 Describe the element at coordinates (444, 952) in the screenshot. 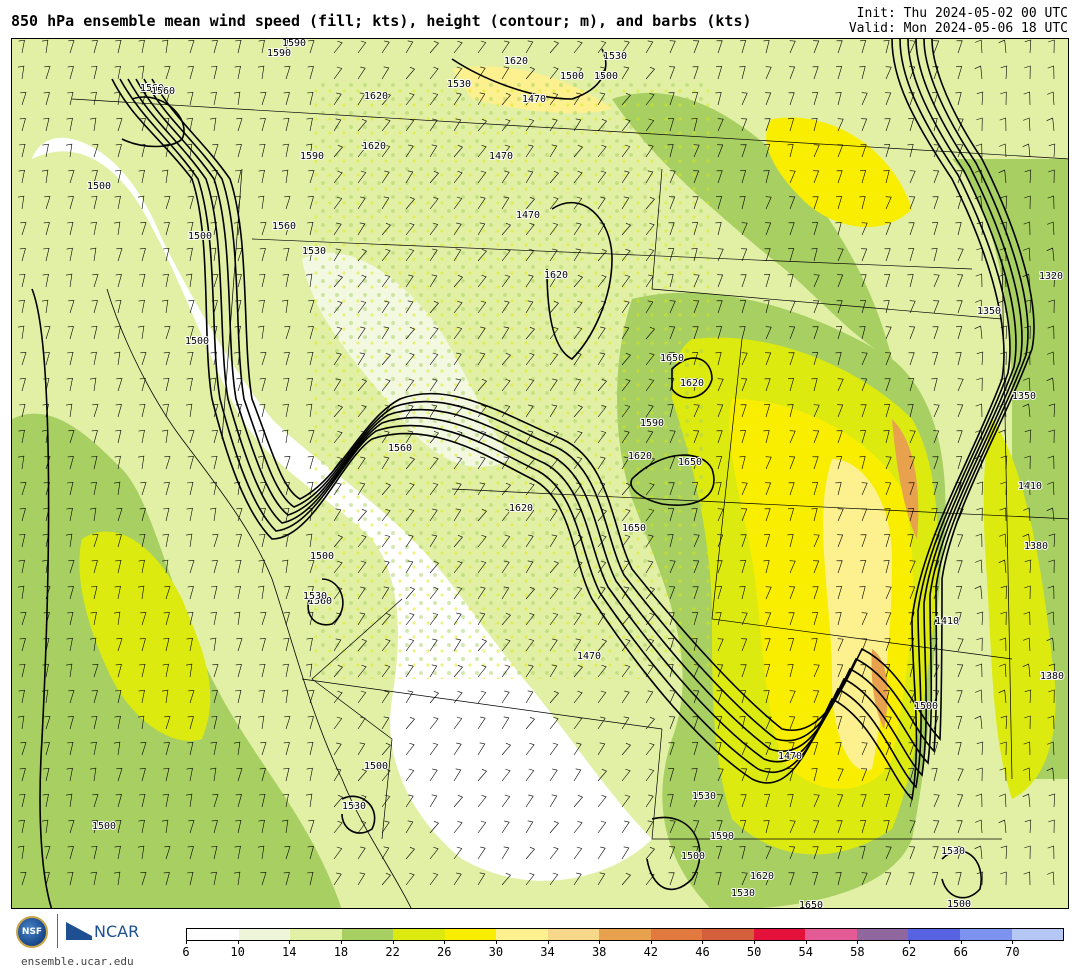

I see `colorbar-tick-label: 26` at that location.